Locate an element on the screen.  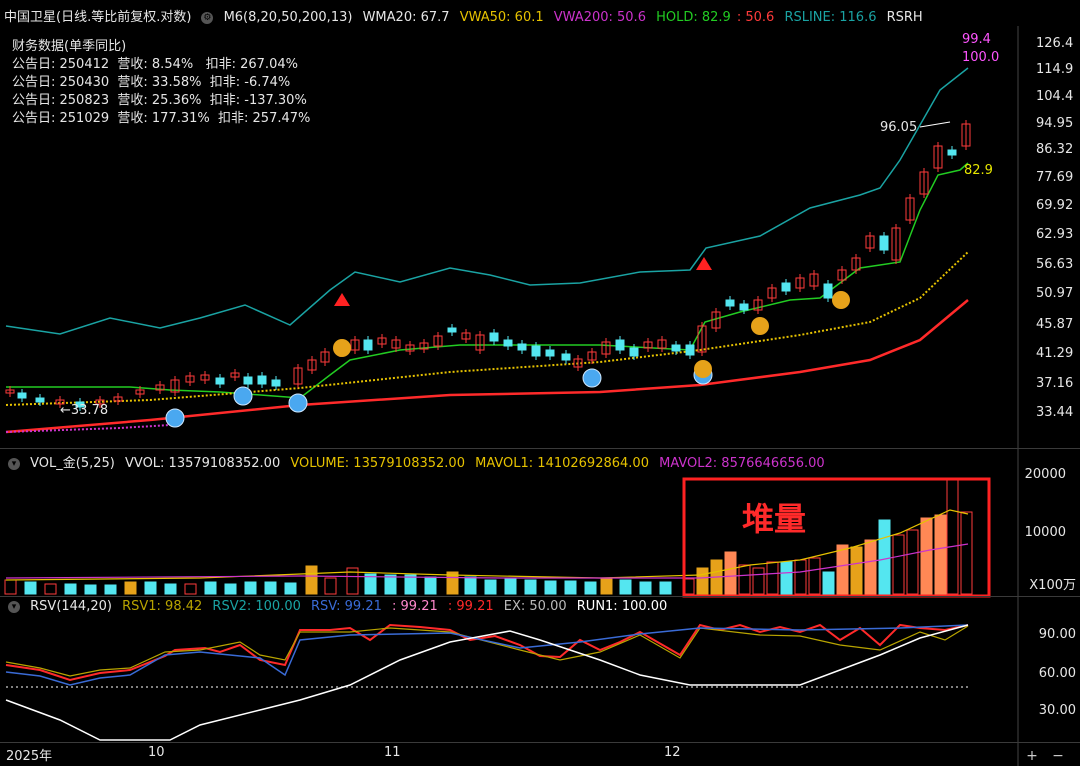
zoom-in-button: + is located at coordinates (1032, 756).